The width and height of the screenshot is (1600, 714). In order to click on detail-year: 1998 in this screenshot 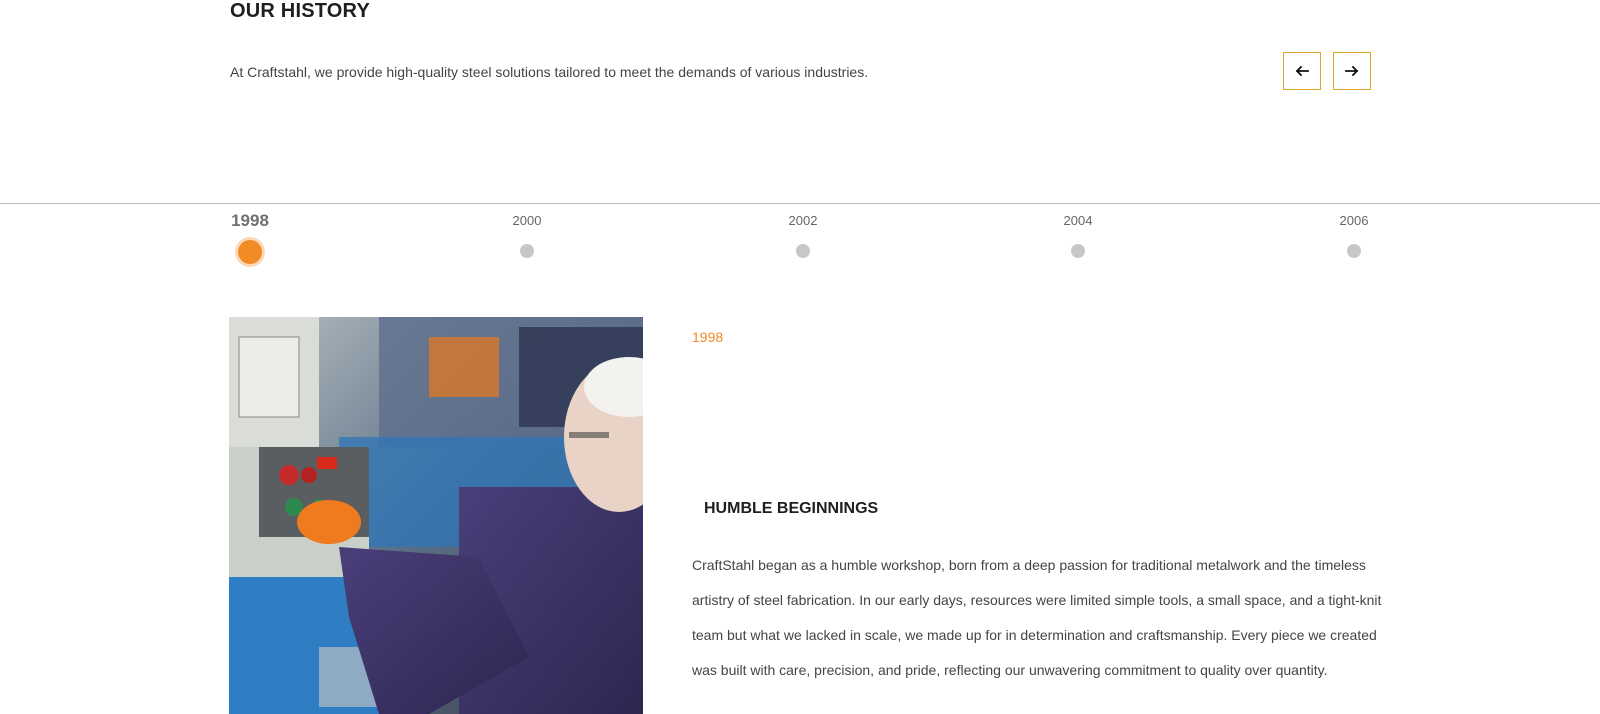, I will do `click(708, 337)`.